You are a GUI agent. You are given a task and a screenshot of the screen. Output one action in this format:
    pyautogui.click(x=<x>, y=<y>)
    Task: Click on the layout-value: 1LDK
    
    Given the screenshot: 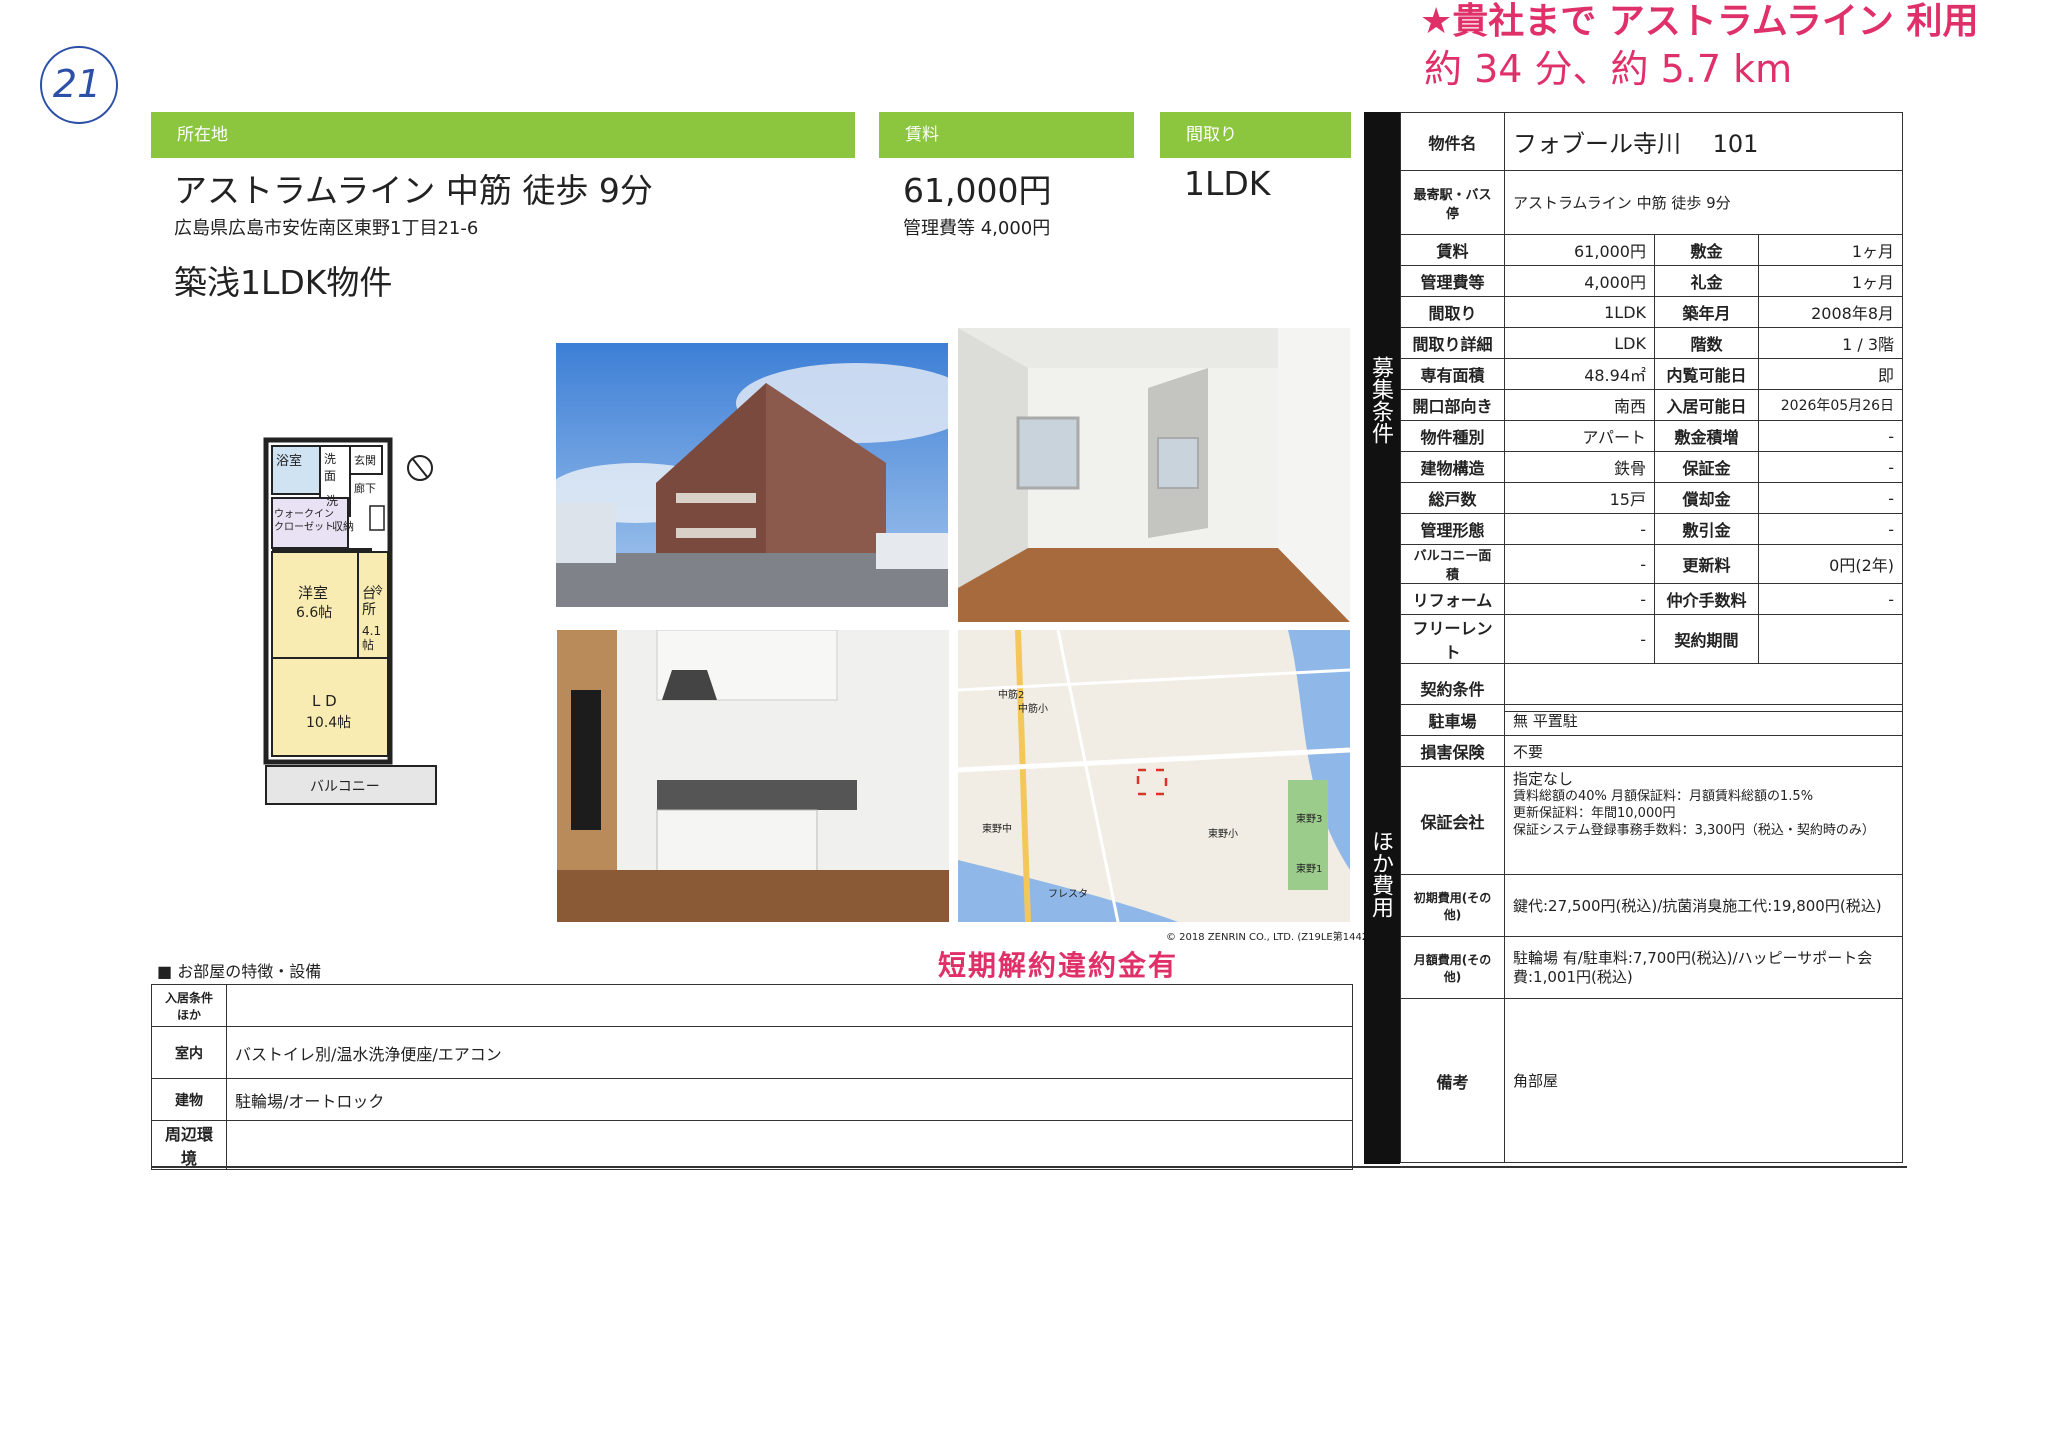 What is the action you would take?
    pyautogui.click(x=1227, y=183)
    